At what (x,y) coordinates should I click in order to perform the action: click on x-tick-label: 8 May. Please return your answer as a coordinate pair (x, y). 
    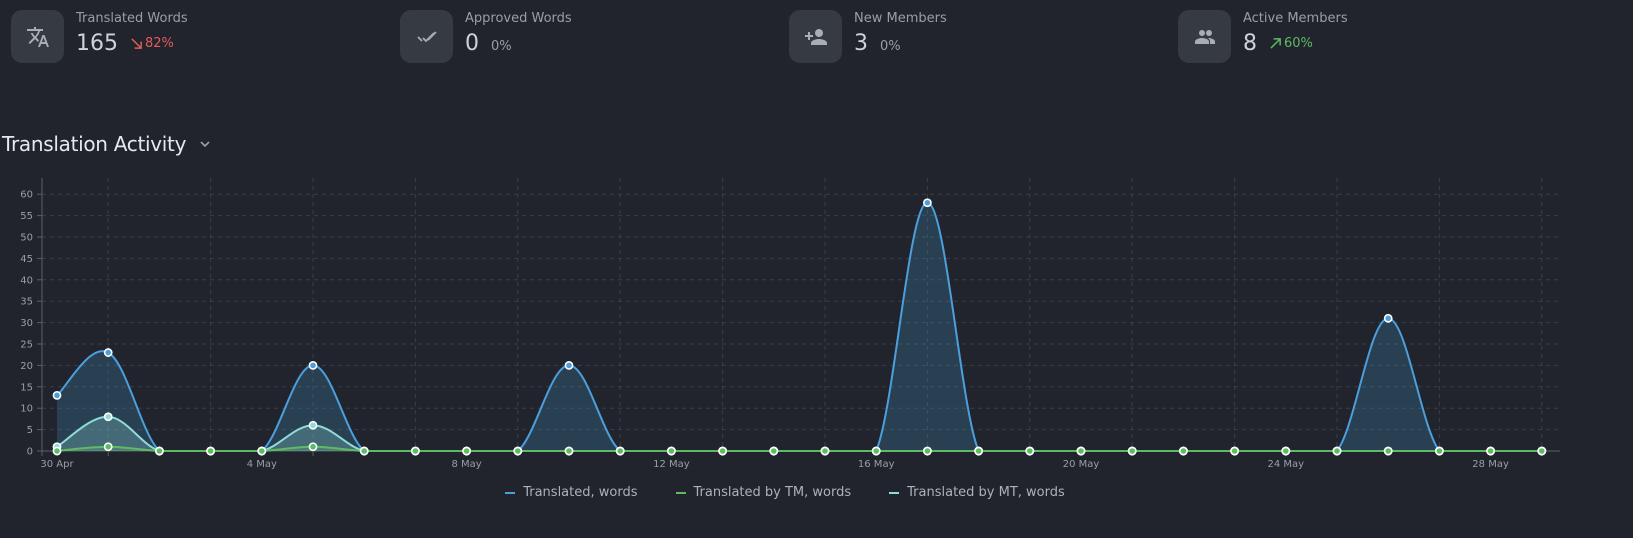
    Looking at the image, I should click on (466, 464).